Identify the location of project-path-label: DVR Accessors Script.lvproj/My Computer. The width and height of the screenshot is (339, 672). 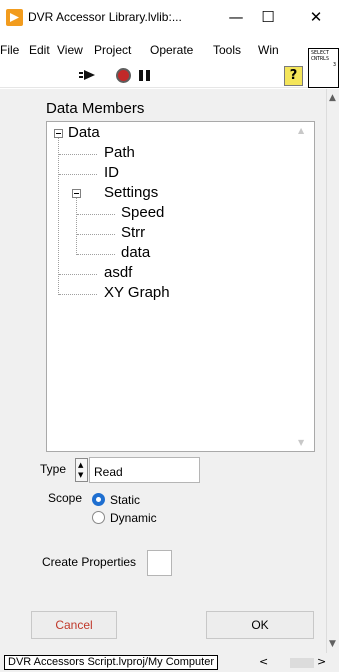
(111, 662).